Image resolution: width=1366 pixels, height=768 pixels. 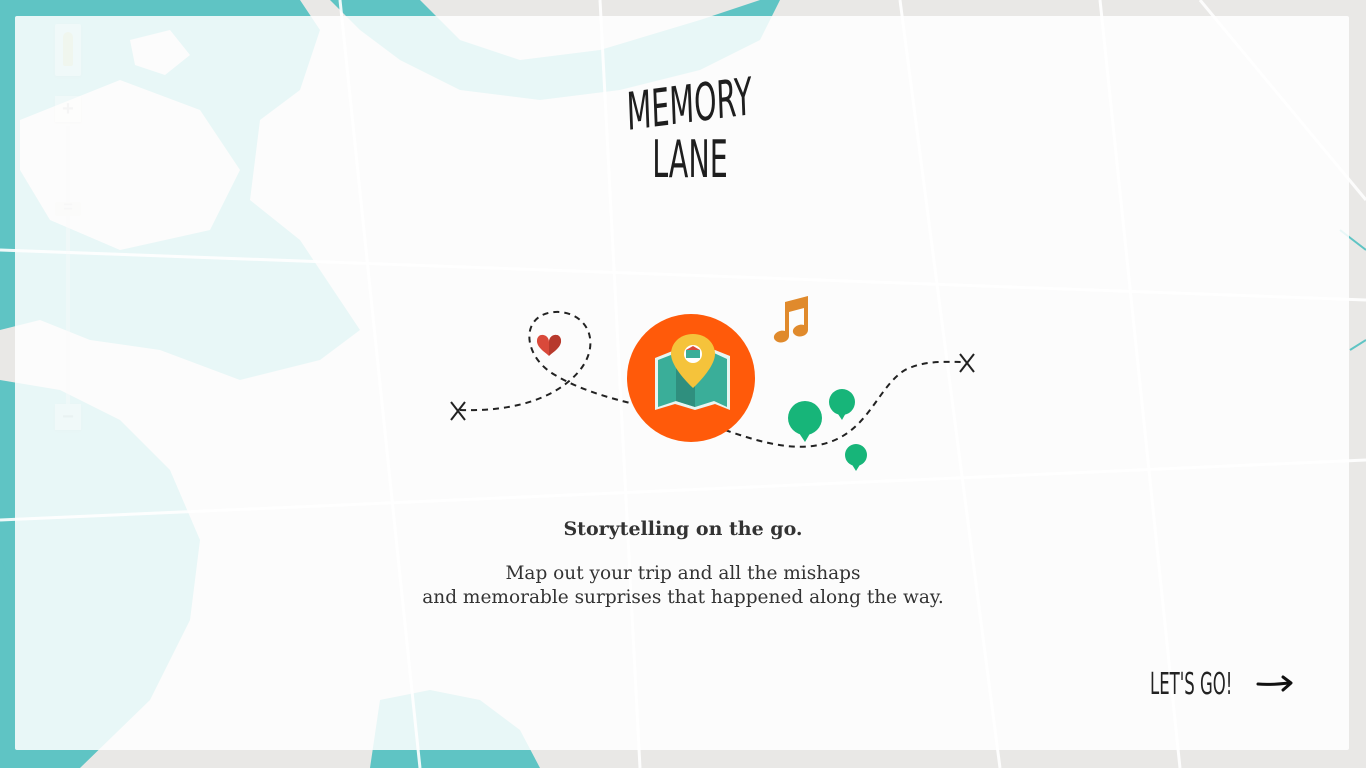 I want to click on logo-line-2: LANE, so click(x=690, y=159).